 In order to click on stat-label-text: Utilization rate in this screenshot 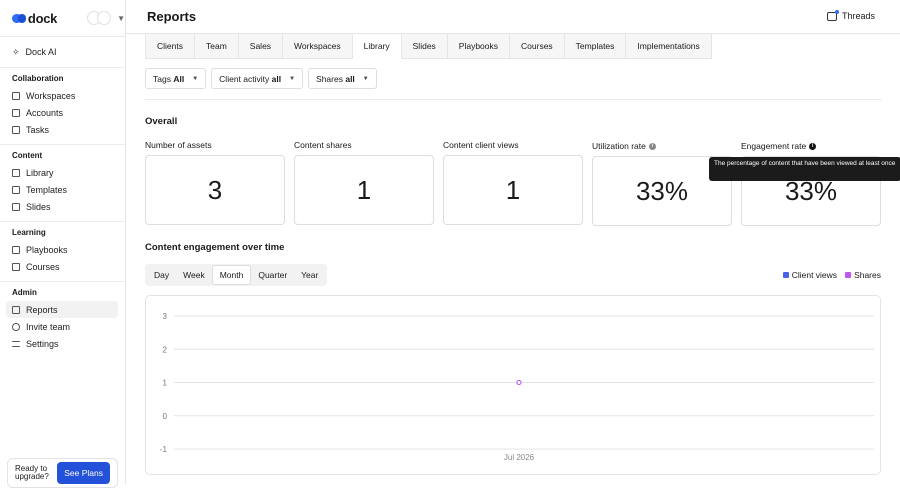, I will do `click(619, 146)`.